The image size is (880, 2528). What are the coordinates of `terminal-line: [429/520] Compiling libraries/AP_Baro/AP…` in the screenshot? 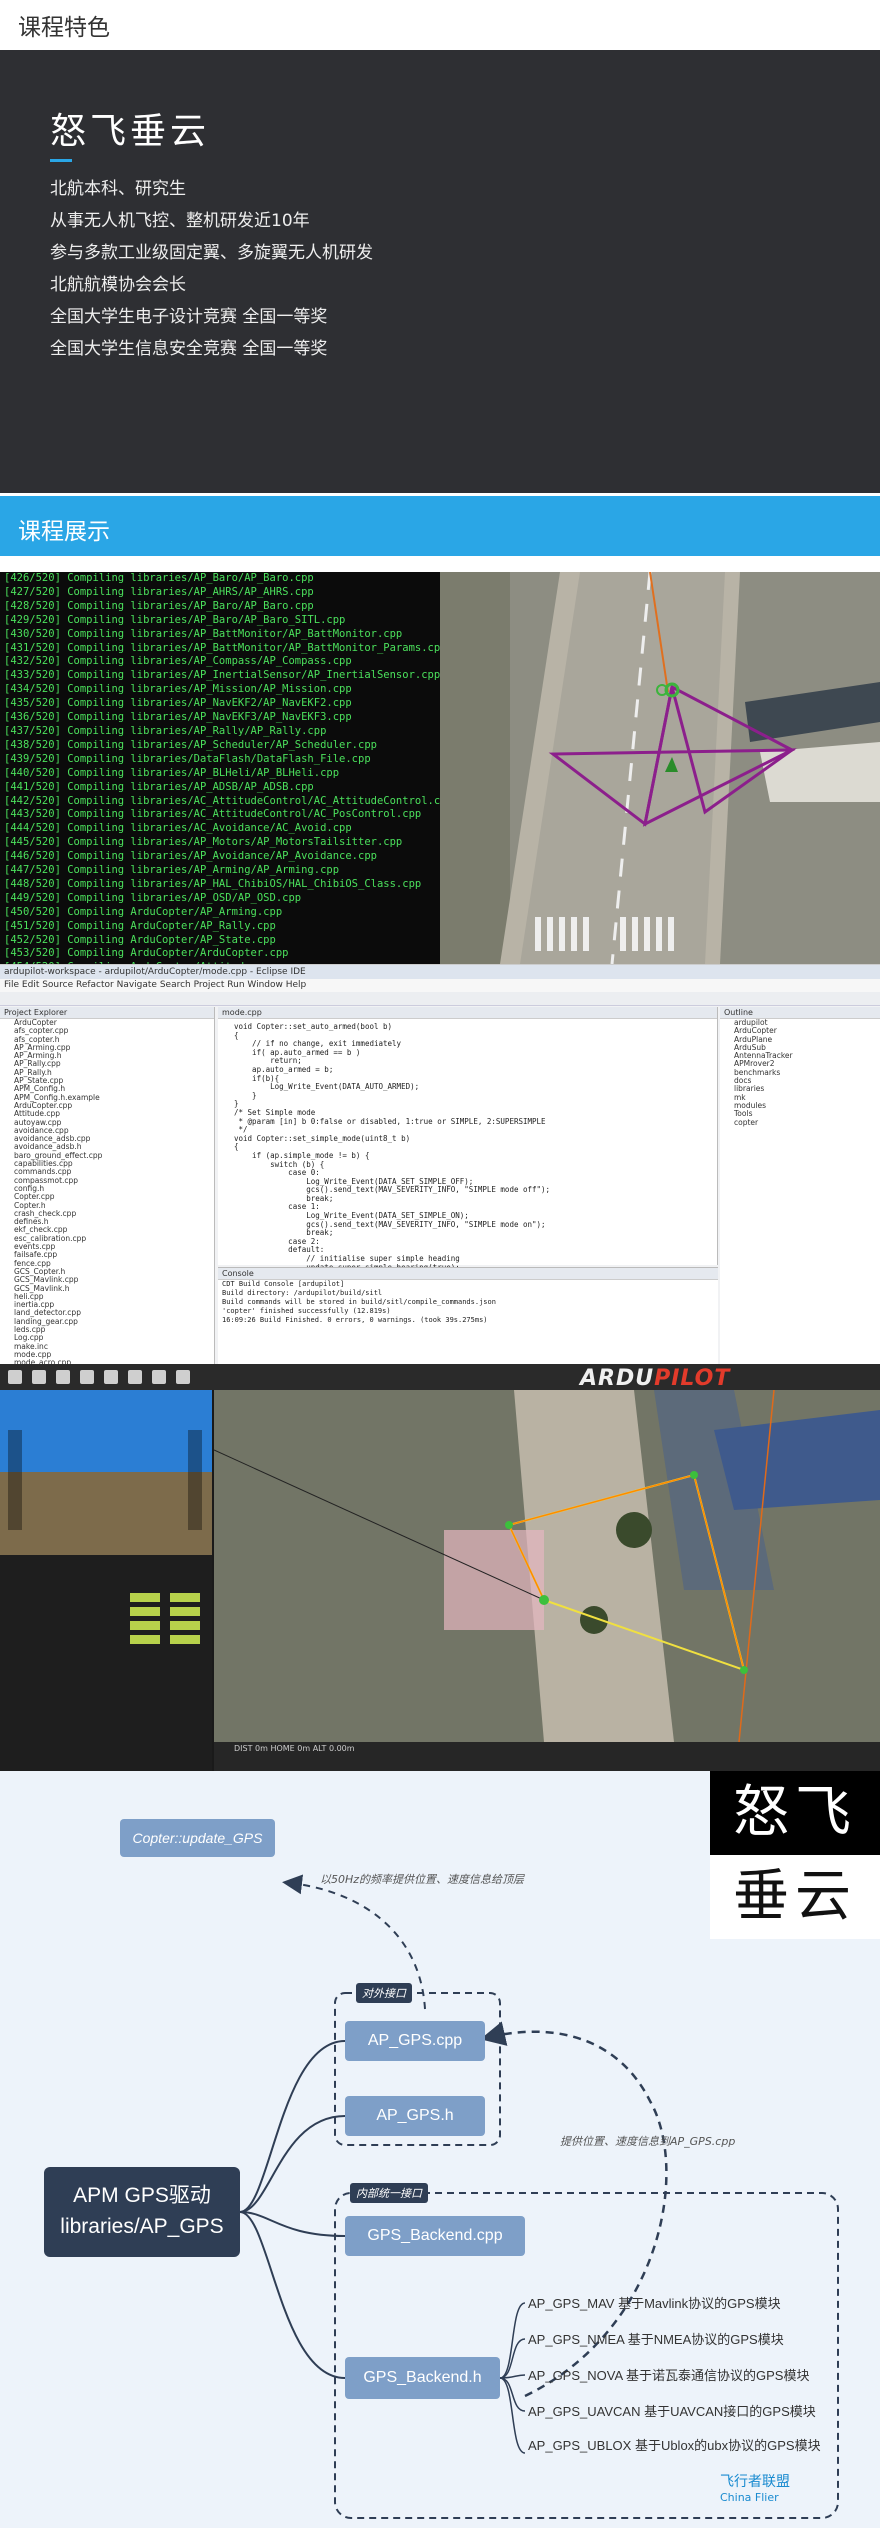 It's located at (175, 619).